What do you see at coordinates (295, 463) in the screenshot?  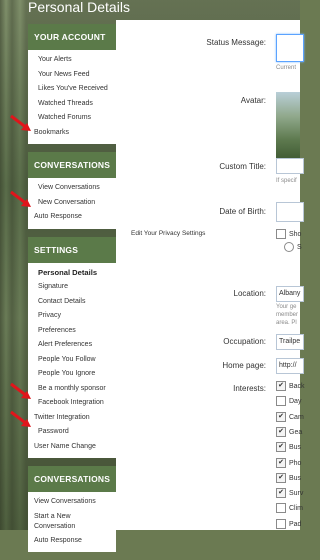 I see `interest-label: Pho` at bounding box center [295, 463].